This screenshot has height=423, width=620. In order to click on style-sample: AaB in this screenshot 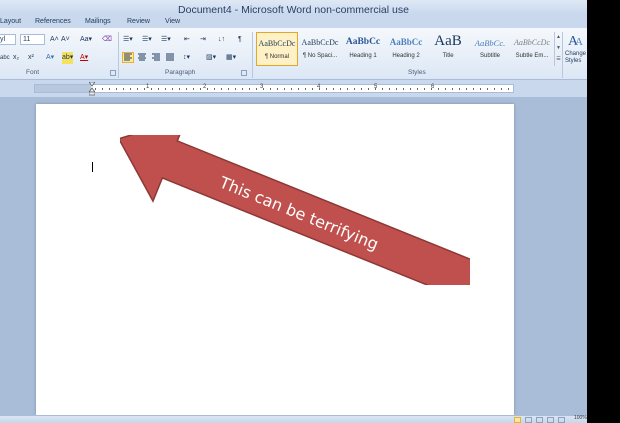, I will do `click(448, 41)`.